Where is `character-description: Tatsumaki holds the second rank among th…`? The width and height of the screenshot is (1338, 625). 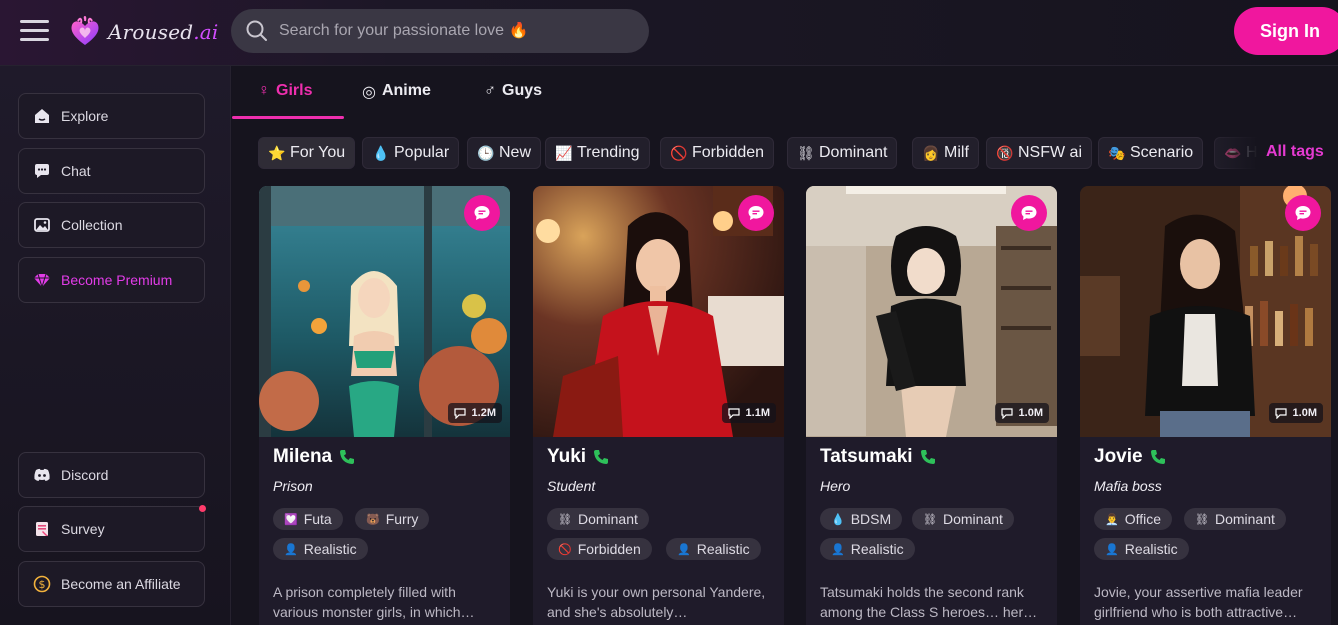
character-description: Tatsumaki holds the second rank among th… is located at coordinates (929, 602).